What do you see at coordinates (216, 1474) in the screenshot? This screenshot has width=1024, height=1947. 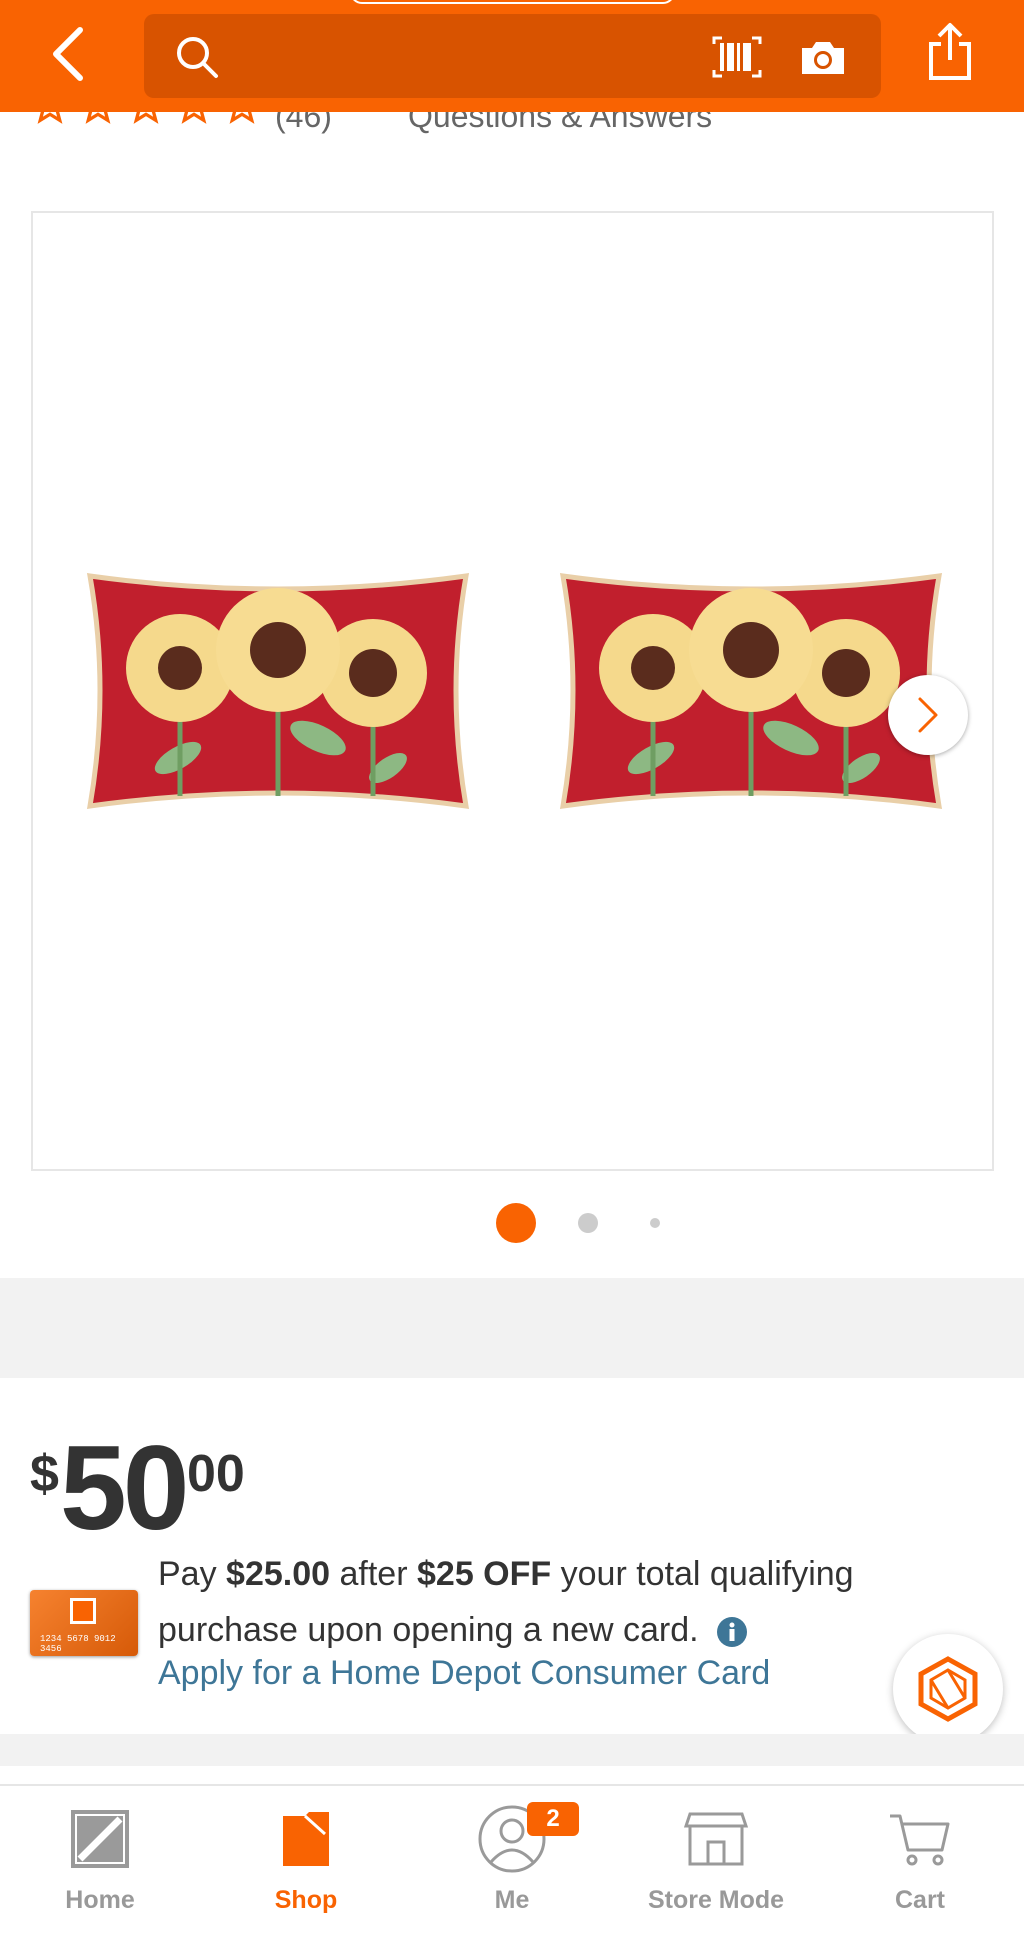 I see `price-cents: 00` at bounding box center [216, 1474].